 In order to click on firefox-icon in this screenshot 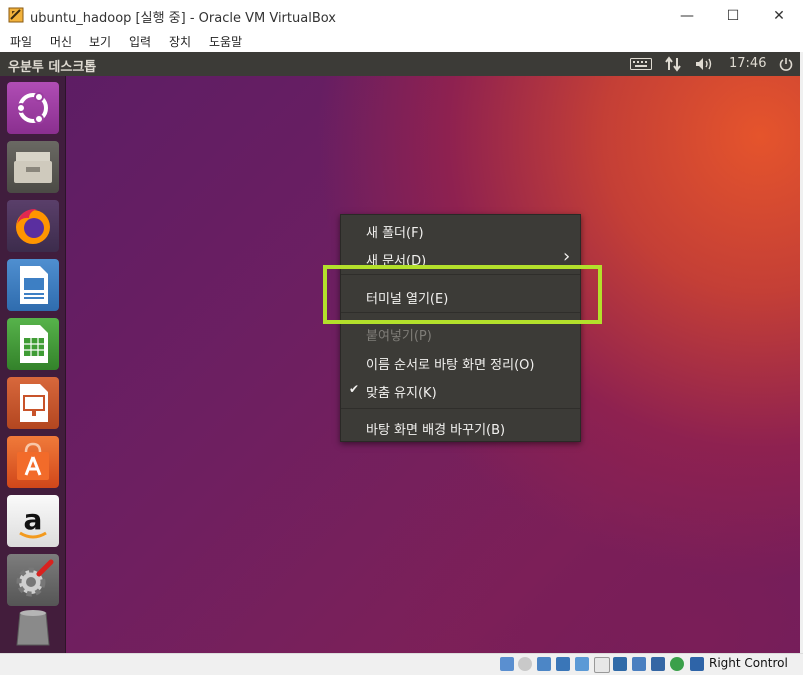, I will do `click(33, 226)`.